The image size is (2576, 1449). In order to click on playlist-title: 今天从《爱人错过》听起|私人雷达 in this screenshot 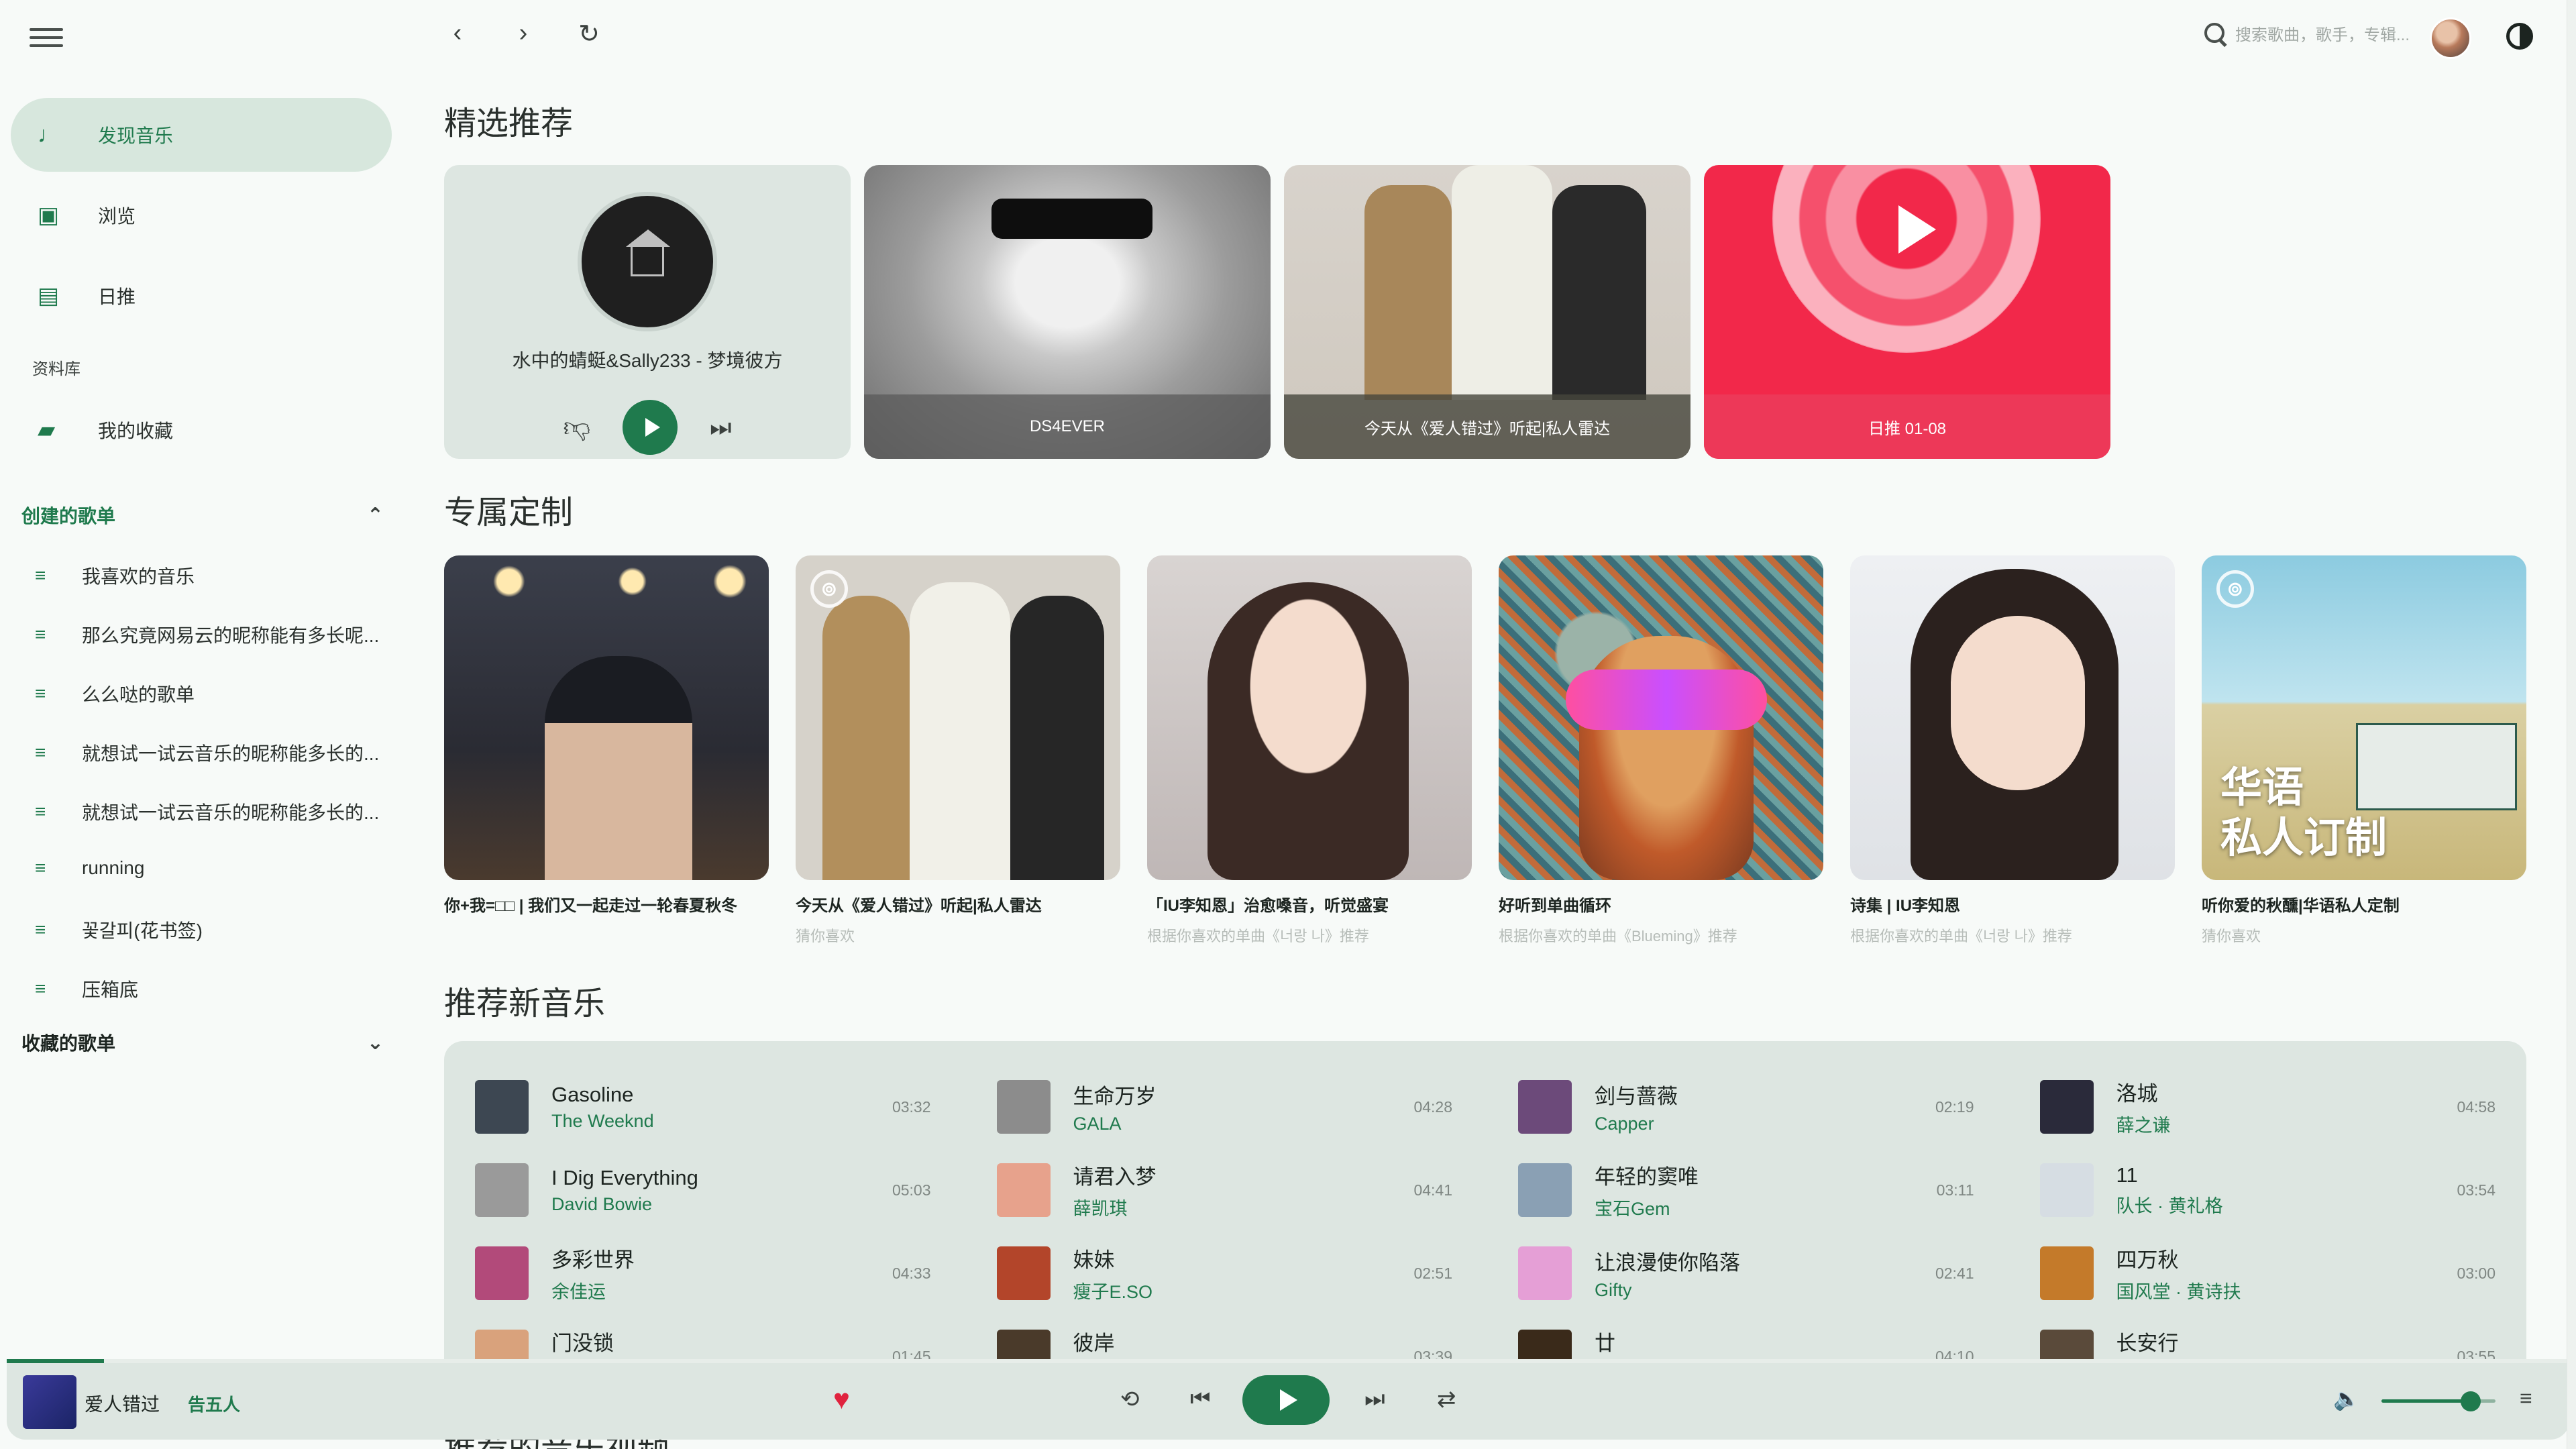, I will do `click(958, 904)`.